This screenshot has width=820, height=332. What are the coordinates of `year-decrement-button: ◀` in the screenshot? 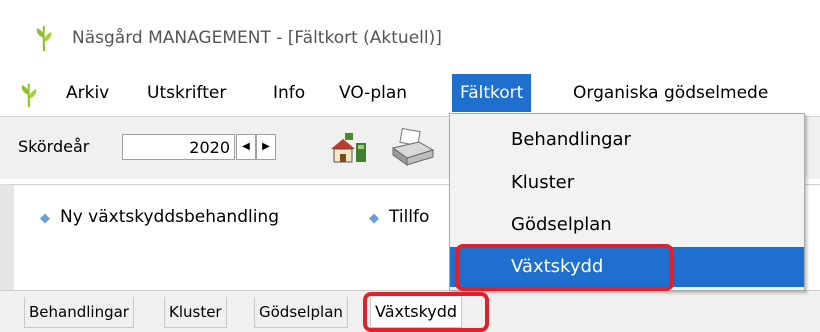 It's located at (246, 147).